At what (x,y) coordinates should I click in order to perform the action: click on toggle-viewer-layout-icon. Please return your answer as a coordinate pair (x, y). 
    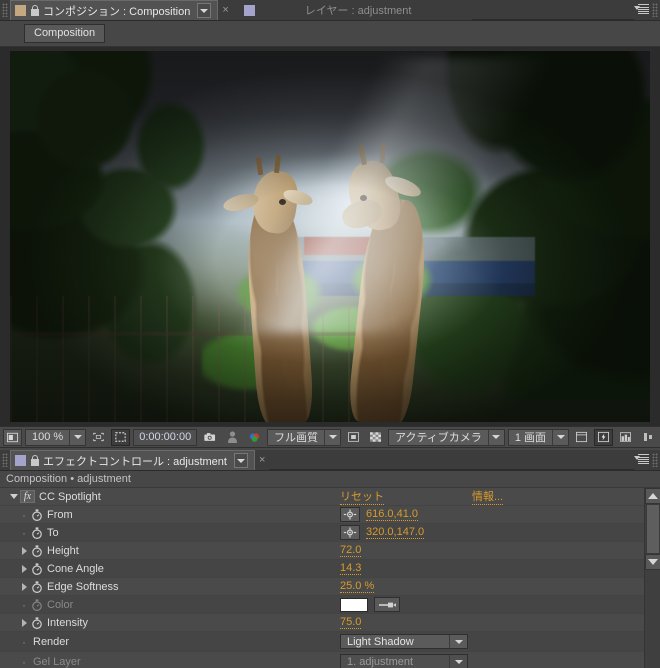
    Looking at the image, I should click on (12, 437).